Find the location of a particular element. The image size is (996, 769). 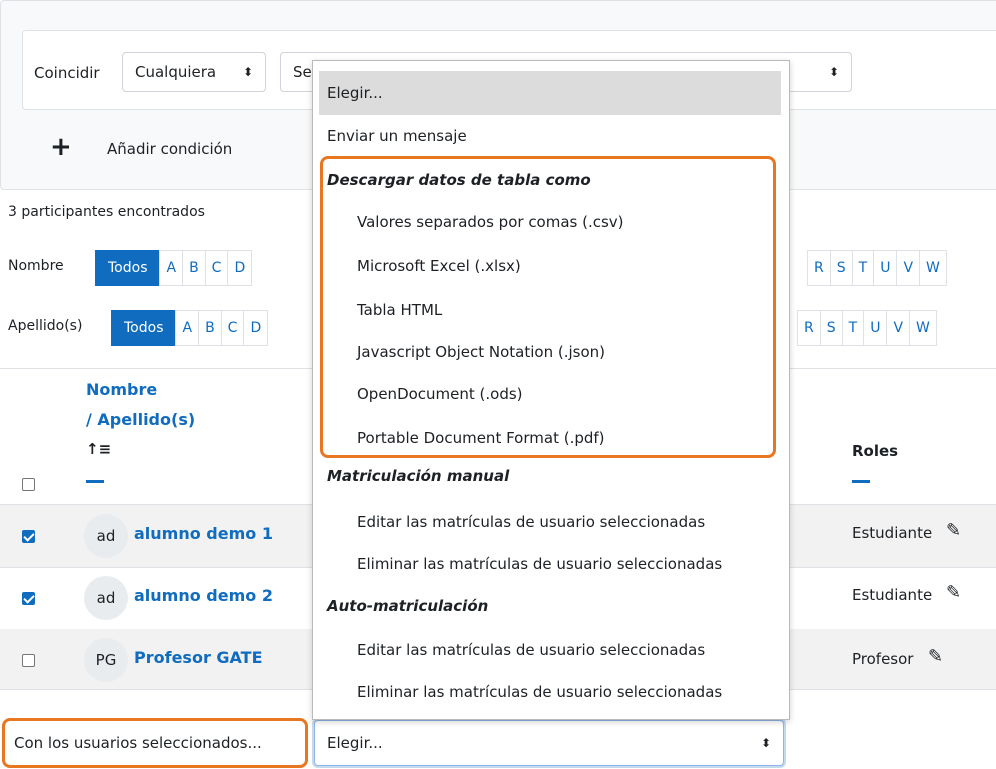

last-name-initials-label: Apellido(s) is located at coordinates (45, 326).